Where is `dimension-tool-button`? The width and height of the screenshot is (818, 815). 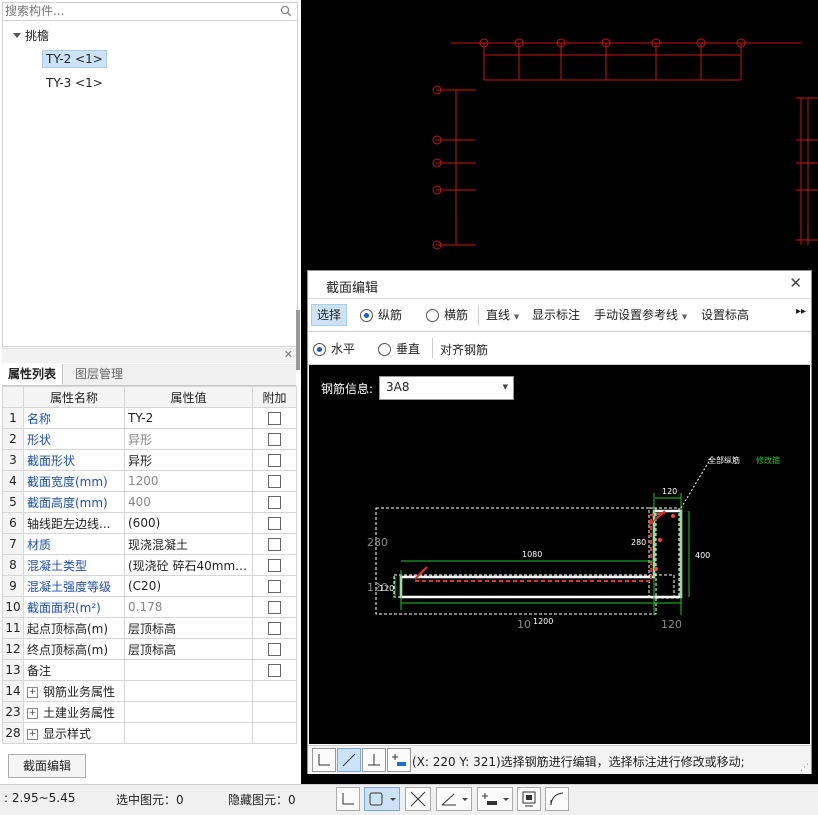 dimension-tool-button is located at coordinates (399, 760).